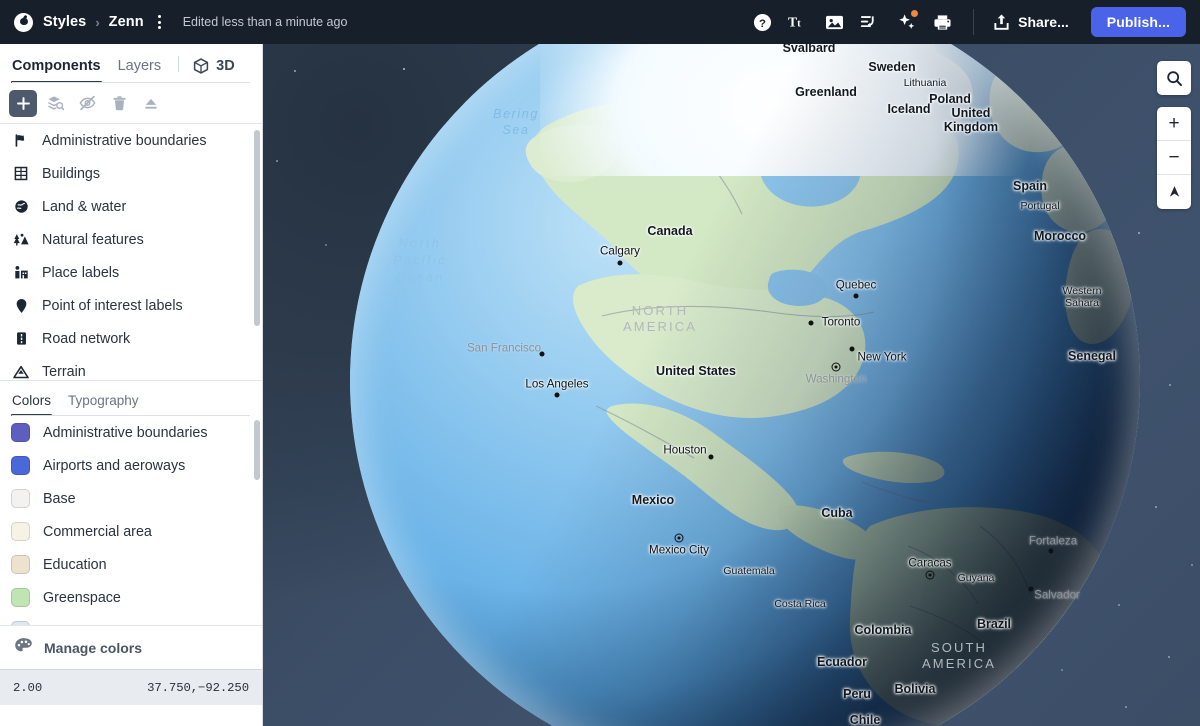 The height and width of the screenshot is (726, 1200). Describe the element at coordinates (798, 22) in the screenshot. I see `typography-icon: Tt` at that location.